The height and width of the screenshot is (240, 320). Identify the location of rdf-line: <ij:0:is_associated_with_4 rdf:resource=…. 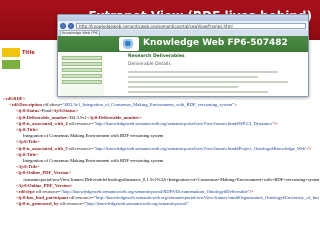
(147, 123).